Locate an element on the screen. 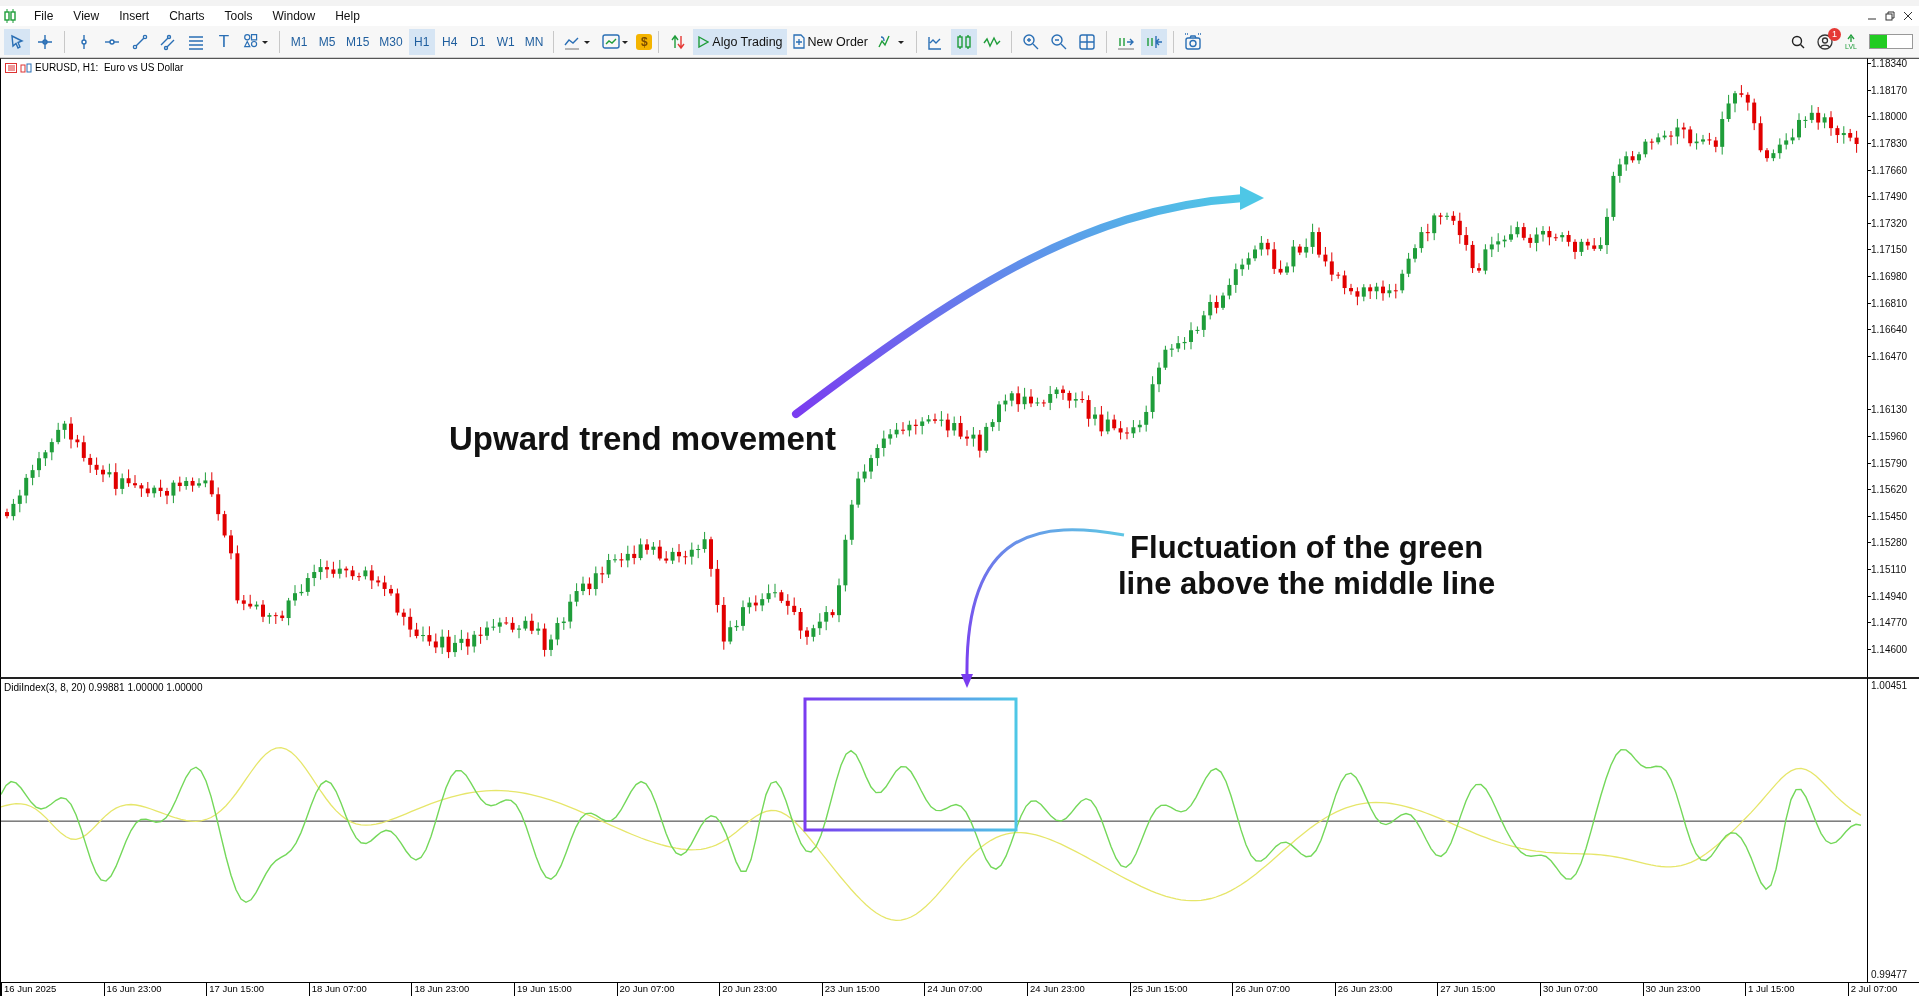  candlestick-icon is located at coordinates (964, 41).